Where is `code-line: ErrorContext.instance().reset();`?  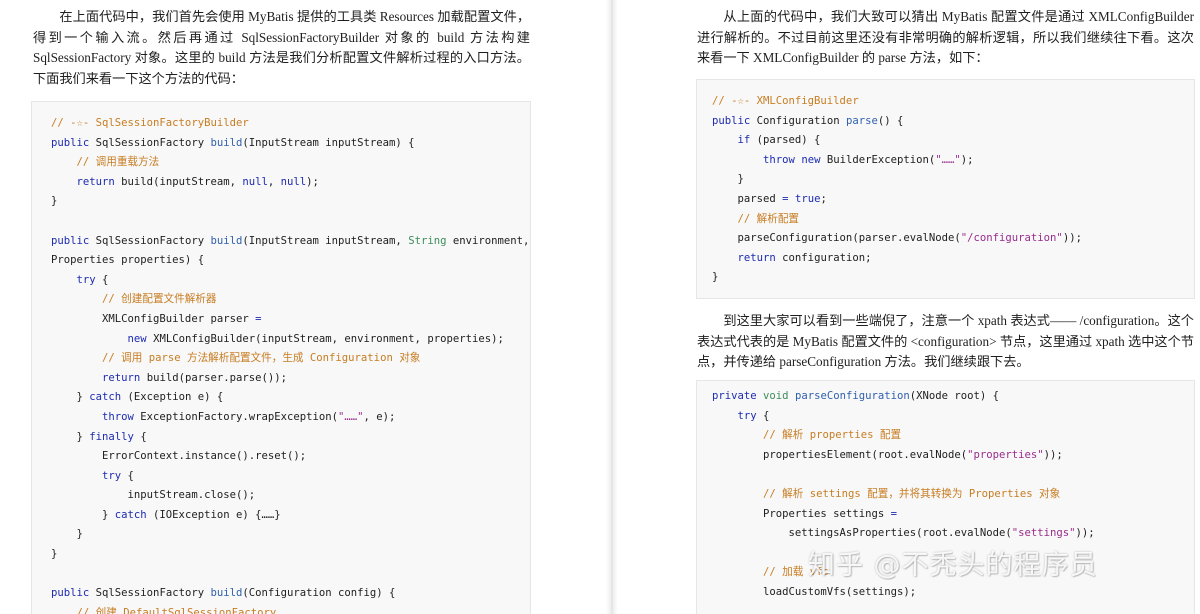 code-line: ErrorContext.instance().reset(); is located at coordinates (179, 456).